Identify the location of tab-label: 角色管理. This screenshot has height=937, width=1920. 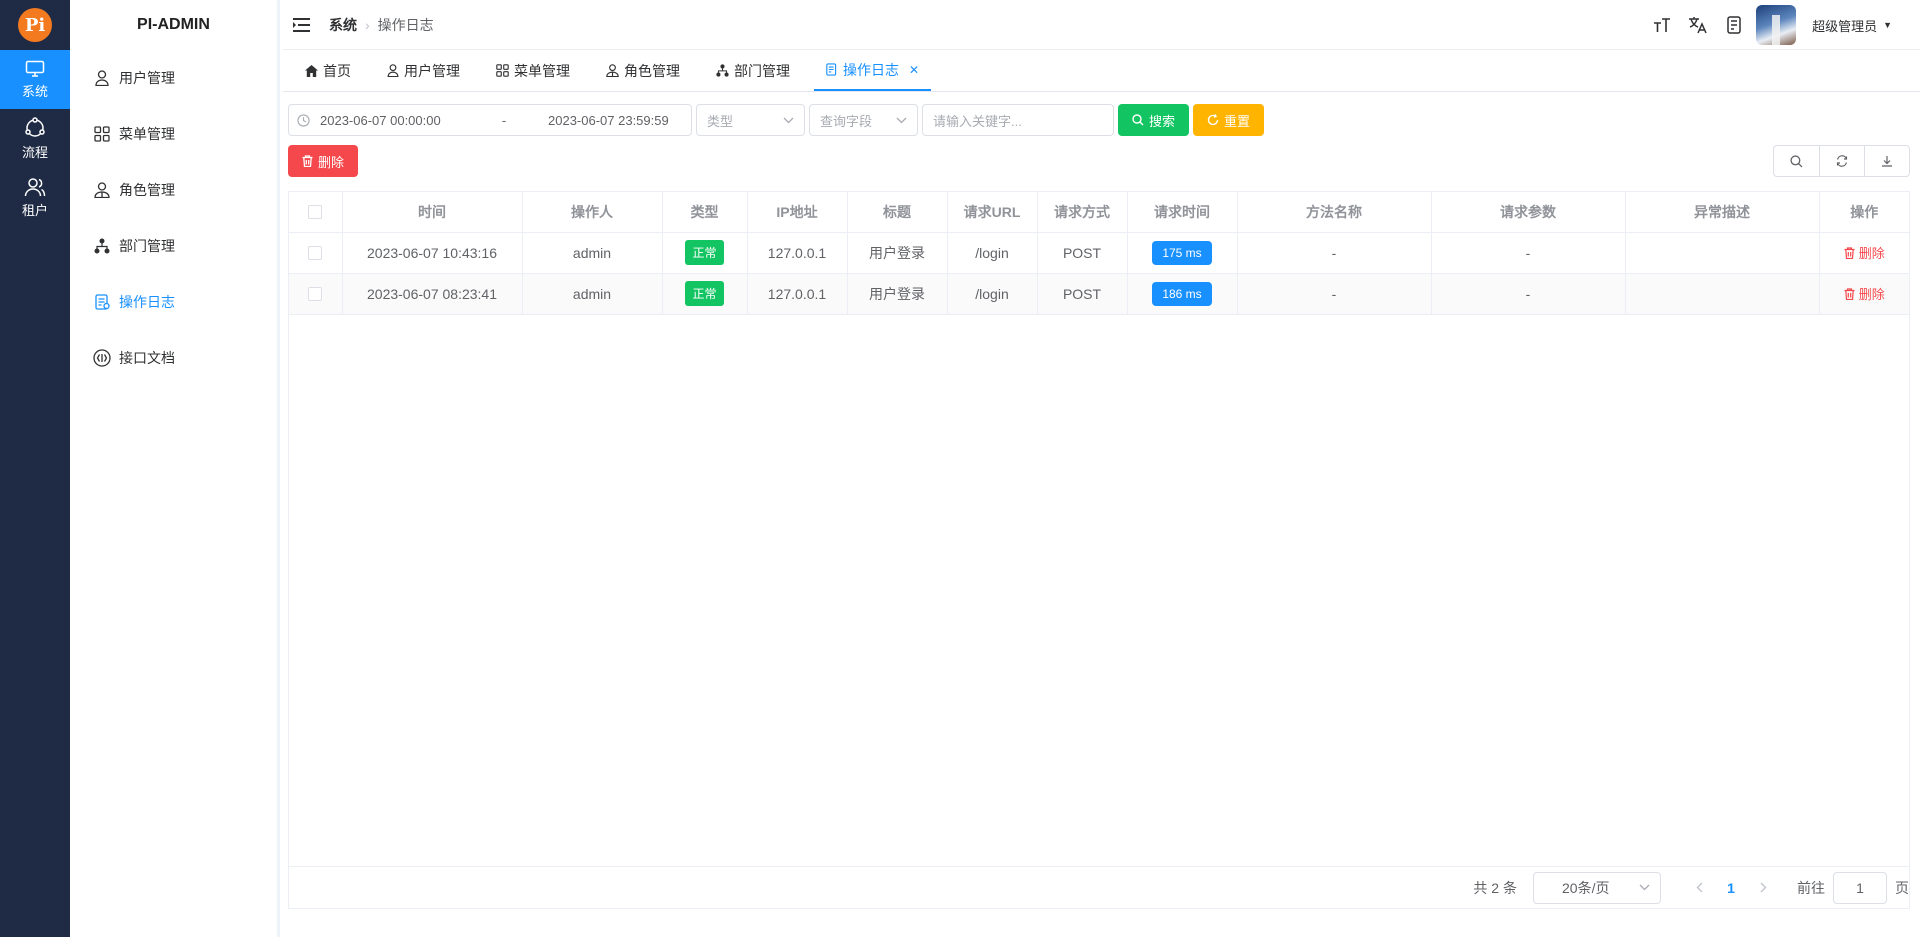
(652, 70).